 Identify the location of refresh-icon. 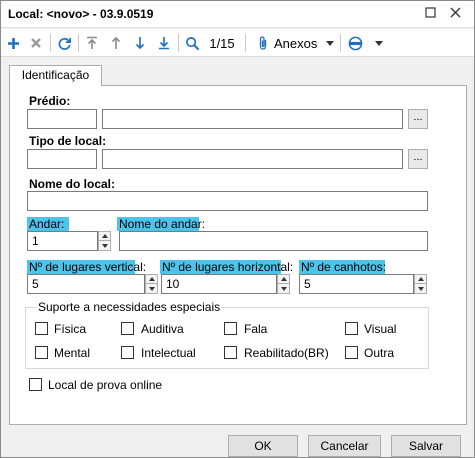
(64, 43).